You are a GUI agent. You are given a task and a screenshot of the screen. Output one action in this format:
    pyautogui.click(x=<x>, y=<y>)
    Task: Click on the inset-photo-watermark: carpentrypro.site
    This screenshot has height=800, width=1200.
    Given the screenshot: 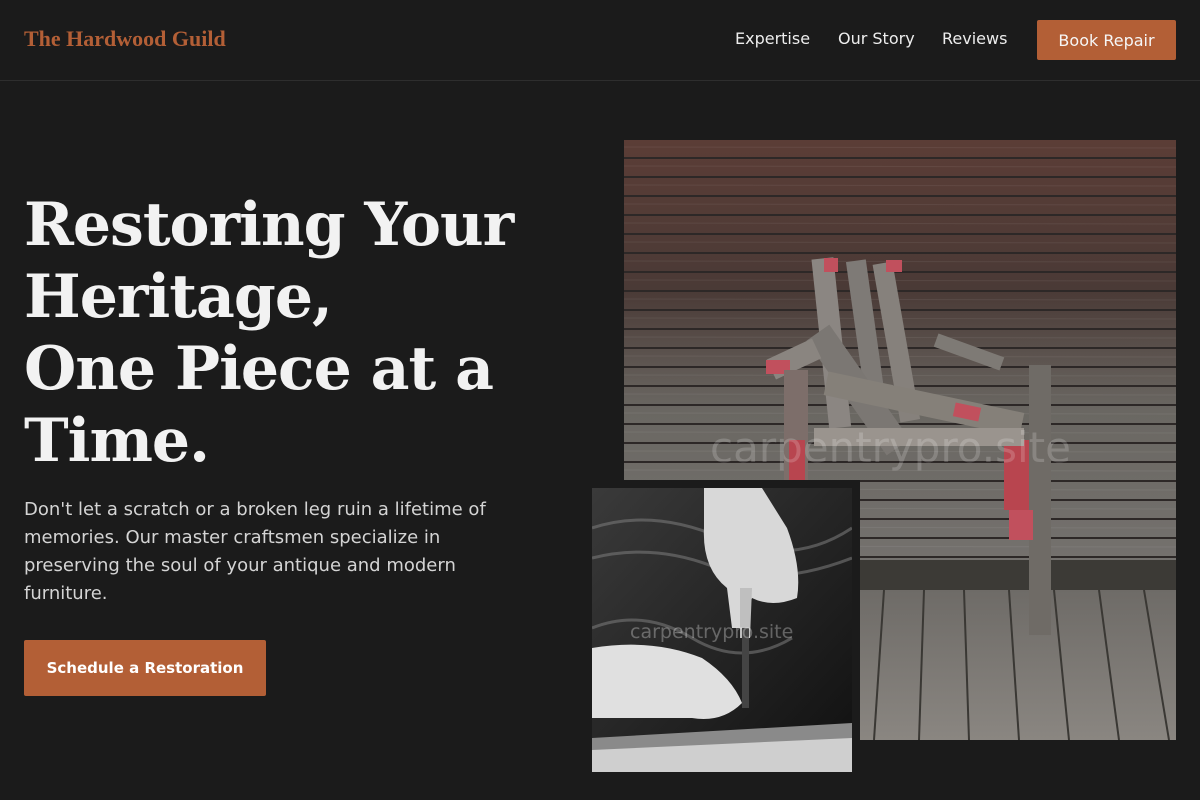 What is the action you would take?
    pyautogui.click(x=711, y=632)
    